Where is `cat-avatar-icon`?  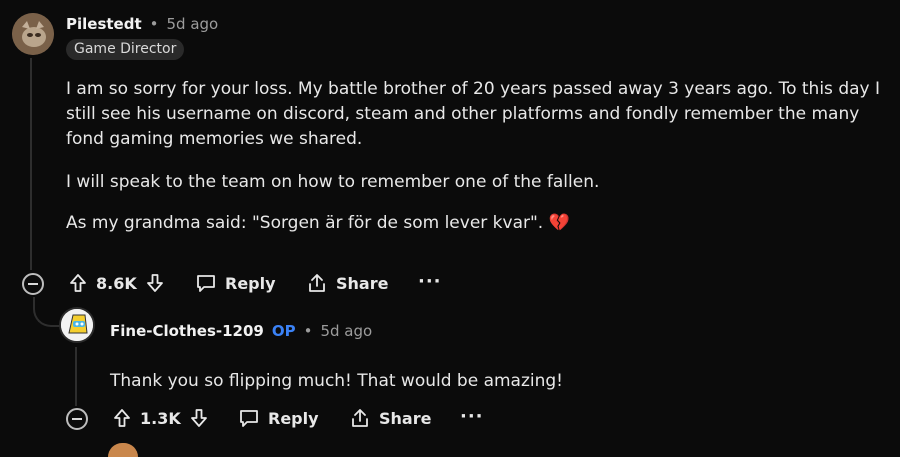 cat-avatar-icon is located at coordinates (33, 34).